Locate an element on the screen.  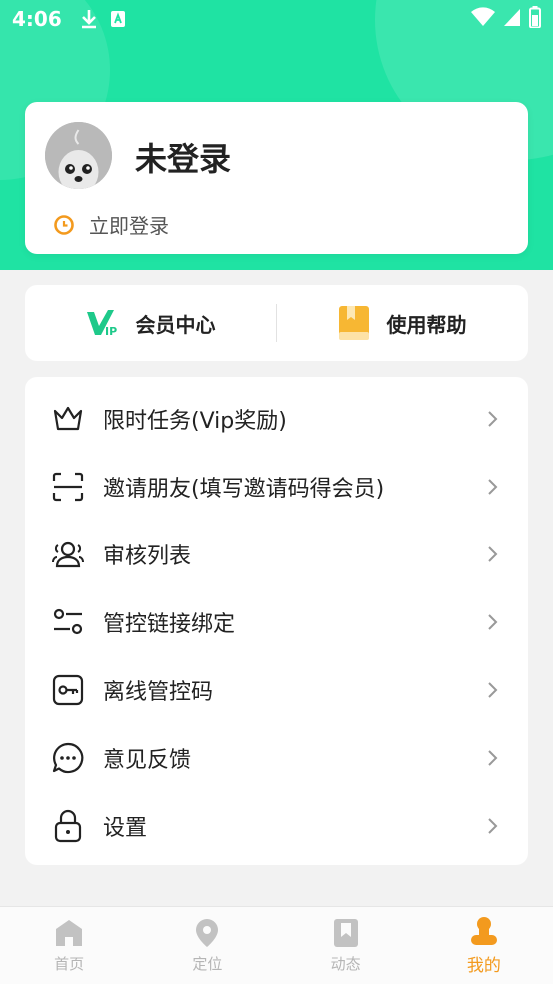
menu-label: 意见反馈 is located at coordinates (147, 760).